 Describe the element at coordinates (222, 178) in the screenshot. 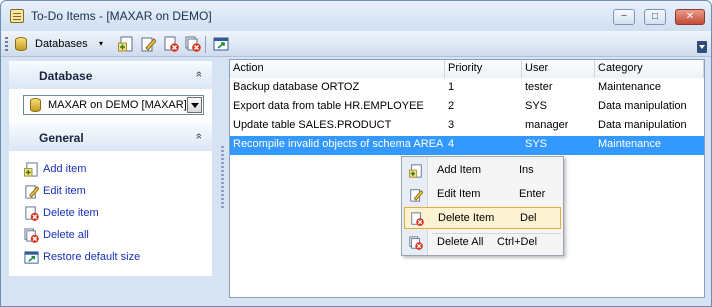

I see `panel-splitter` at that location.